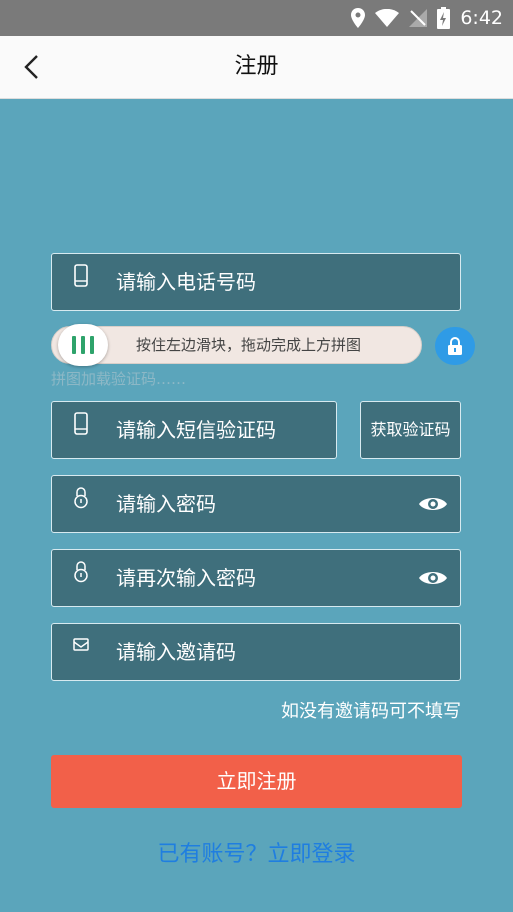 This screenshot has width=513, height=912. Describe the element at coordinates (166, 504) in the screenshot. I see `password-placeholder: 请输入密码` at that location.